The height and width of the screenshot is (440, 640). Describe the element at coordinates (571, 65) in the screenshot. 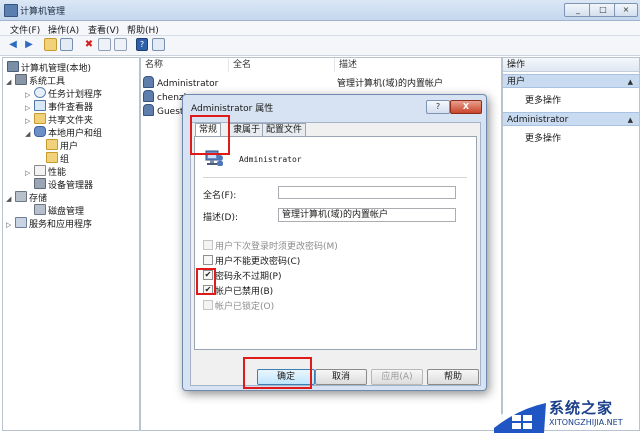

I see `actions-header: 操作` at that location.